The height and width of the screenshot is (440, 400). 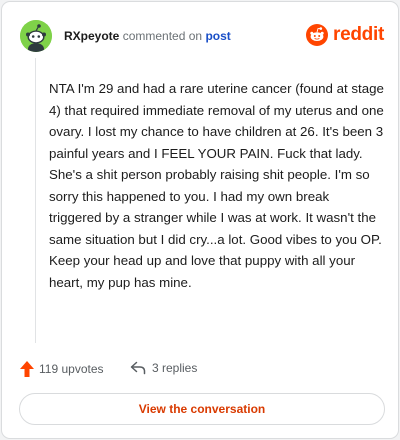 What do you see at coordinates (138, 368) in the screenshot?
I see `reply-arrow-icon` at bounding box center [138, 368].